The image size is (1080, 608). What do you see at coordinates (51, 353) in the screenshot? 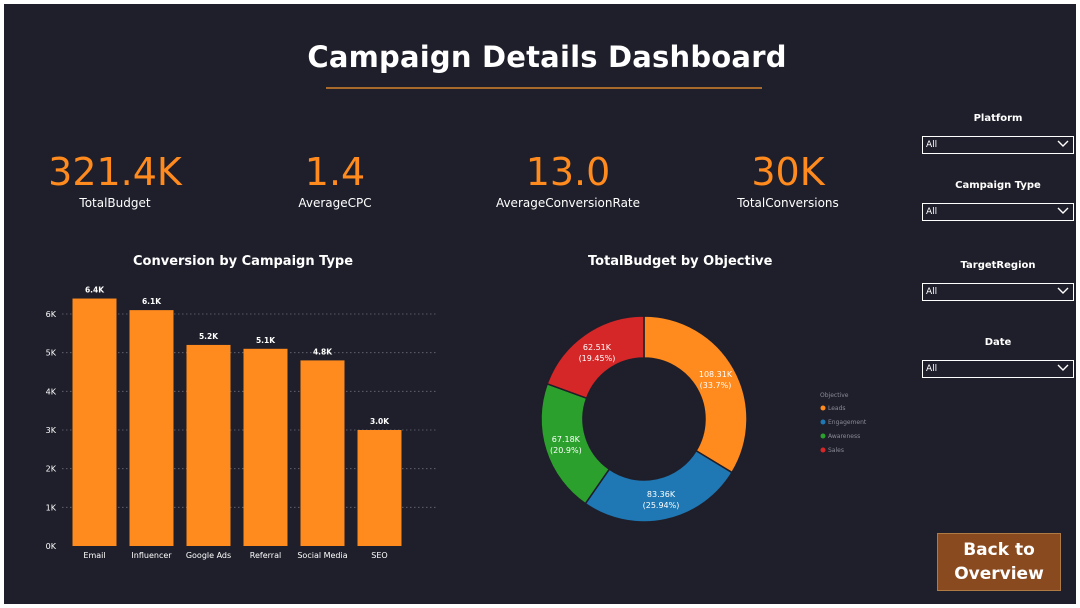
I see `y-tick-label: 5K` at bounding box center [51, 353].